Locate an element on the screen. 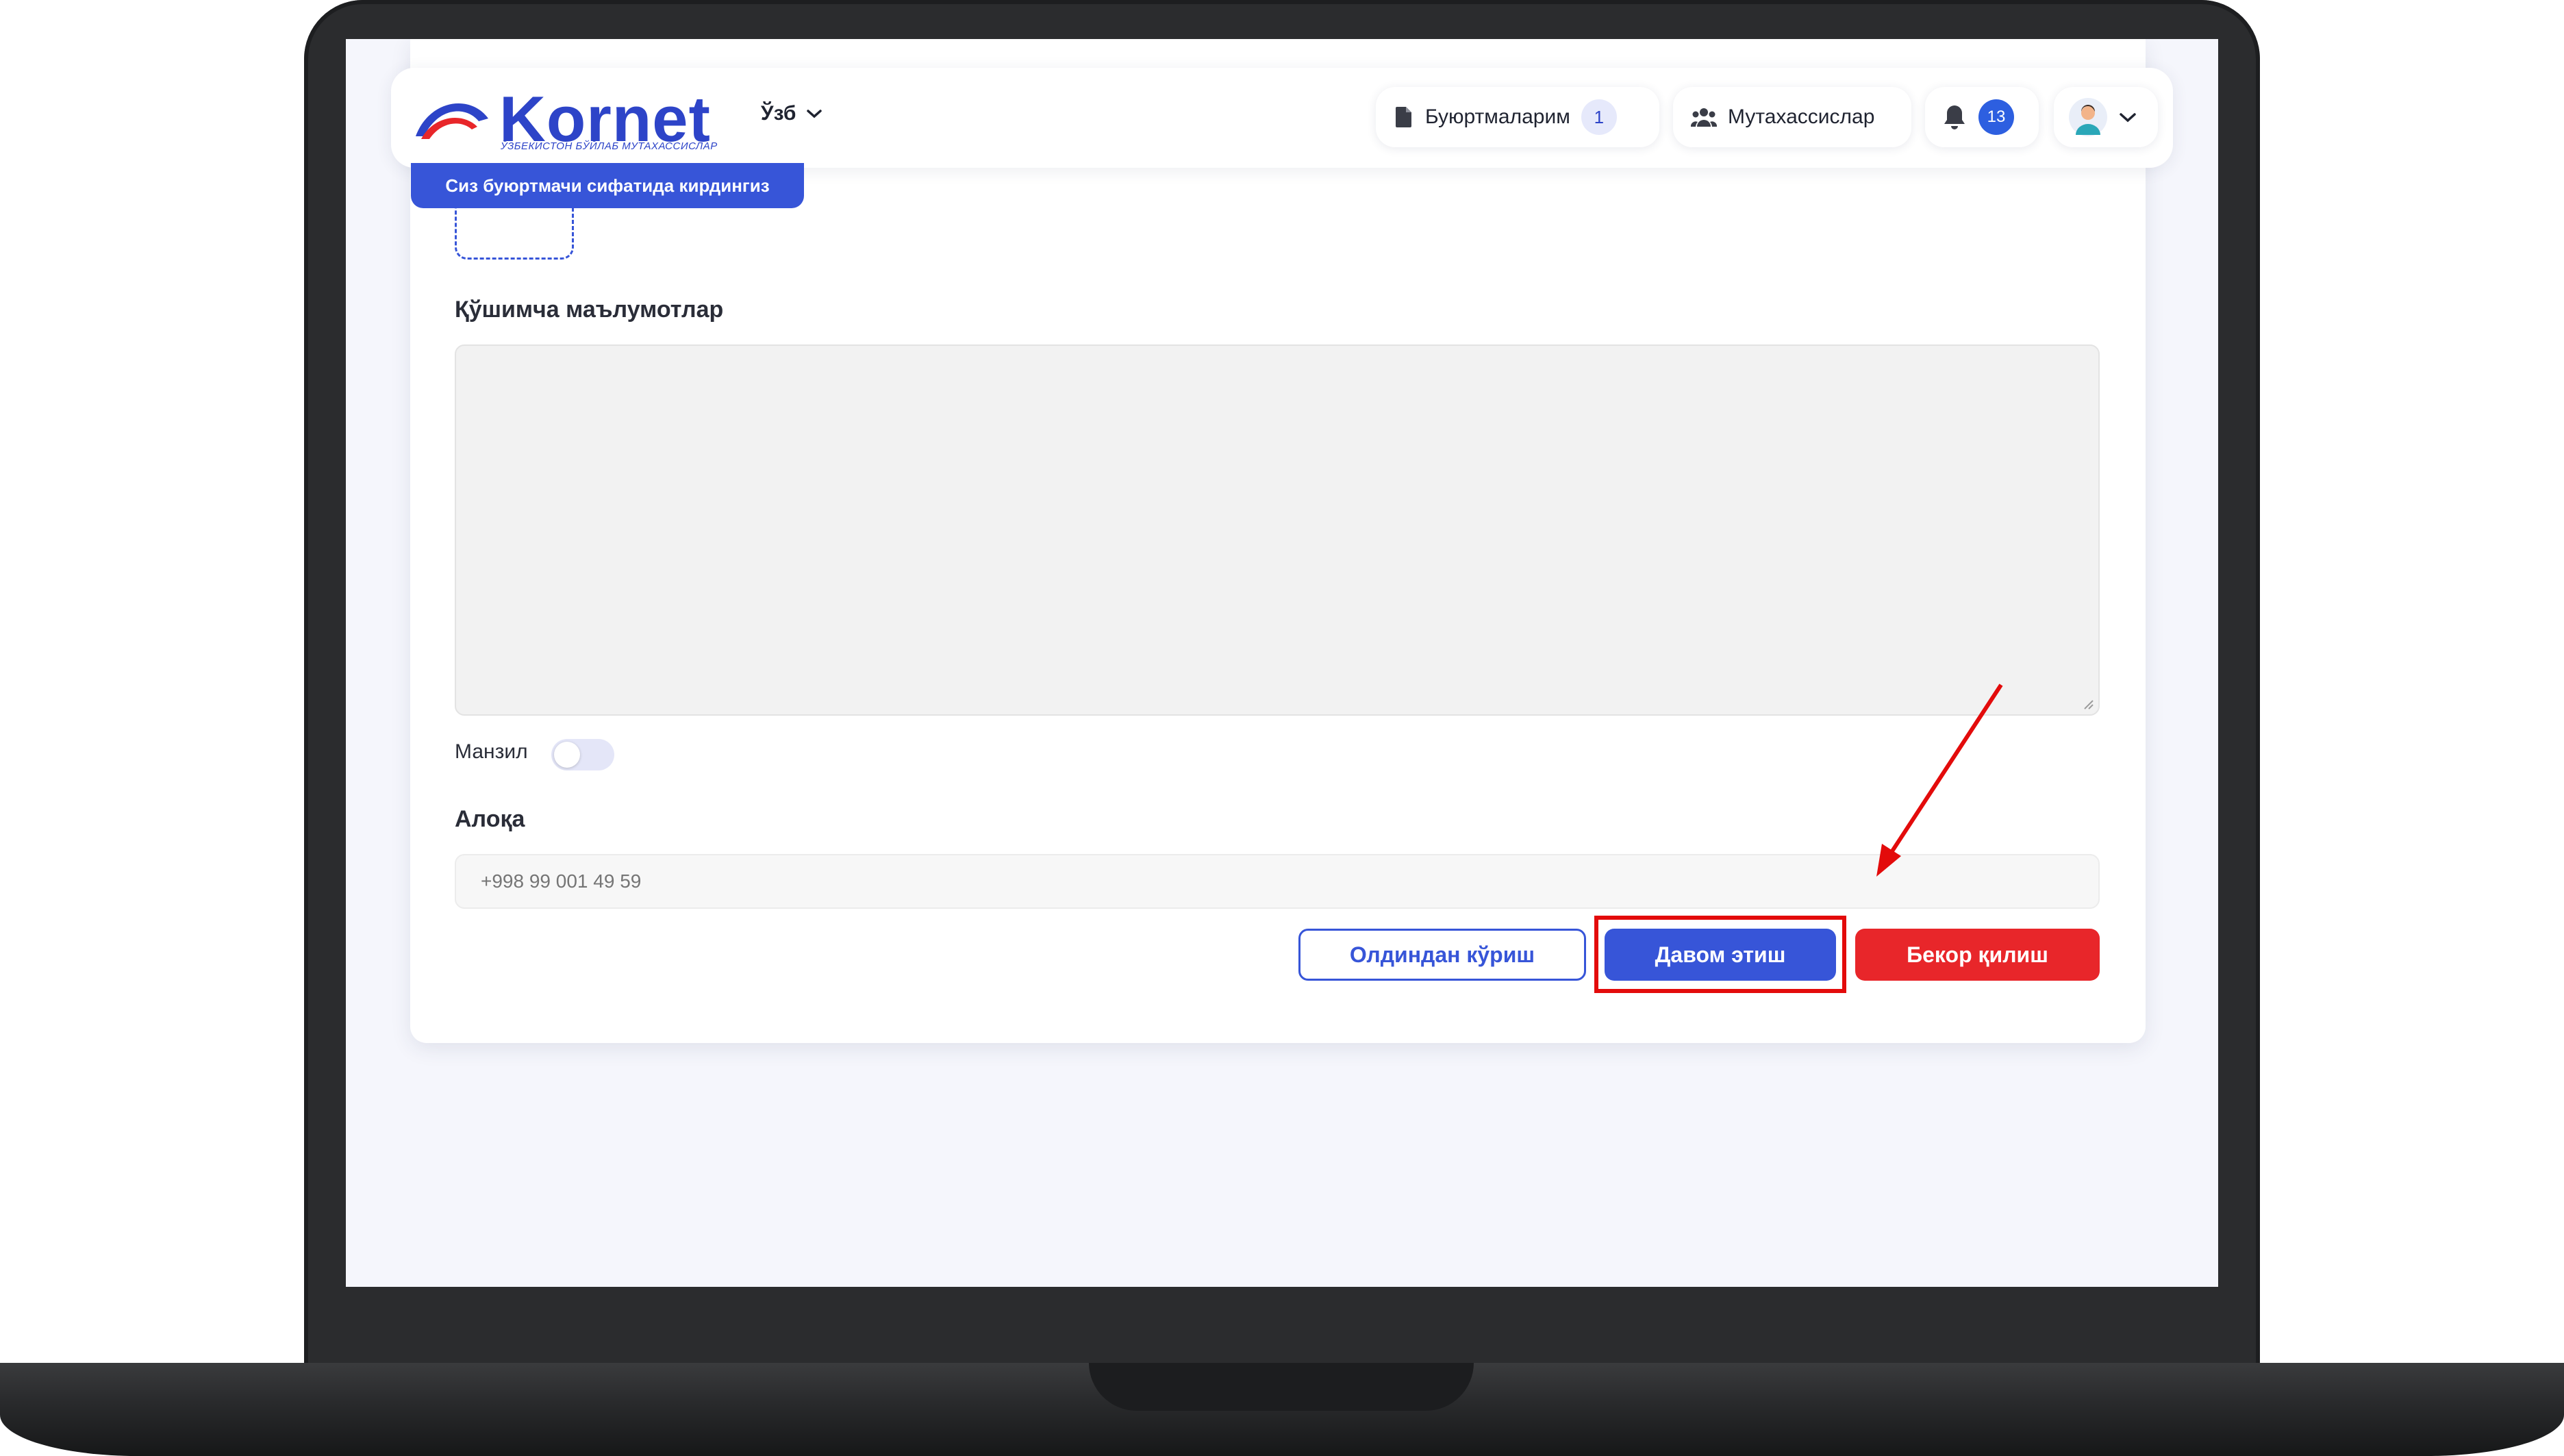  annotation-arrow-icon is located at coordinates (1939, 780).